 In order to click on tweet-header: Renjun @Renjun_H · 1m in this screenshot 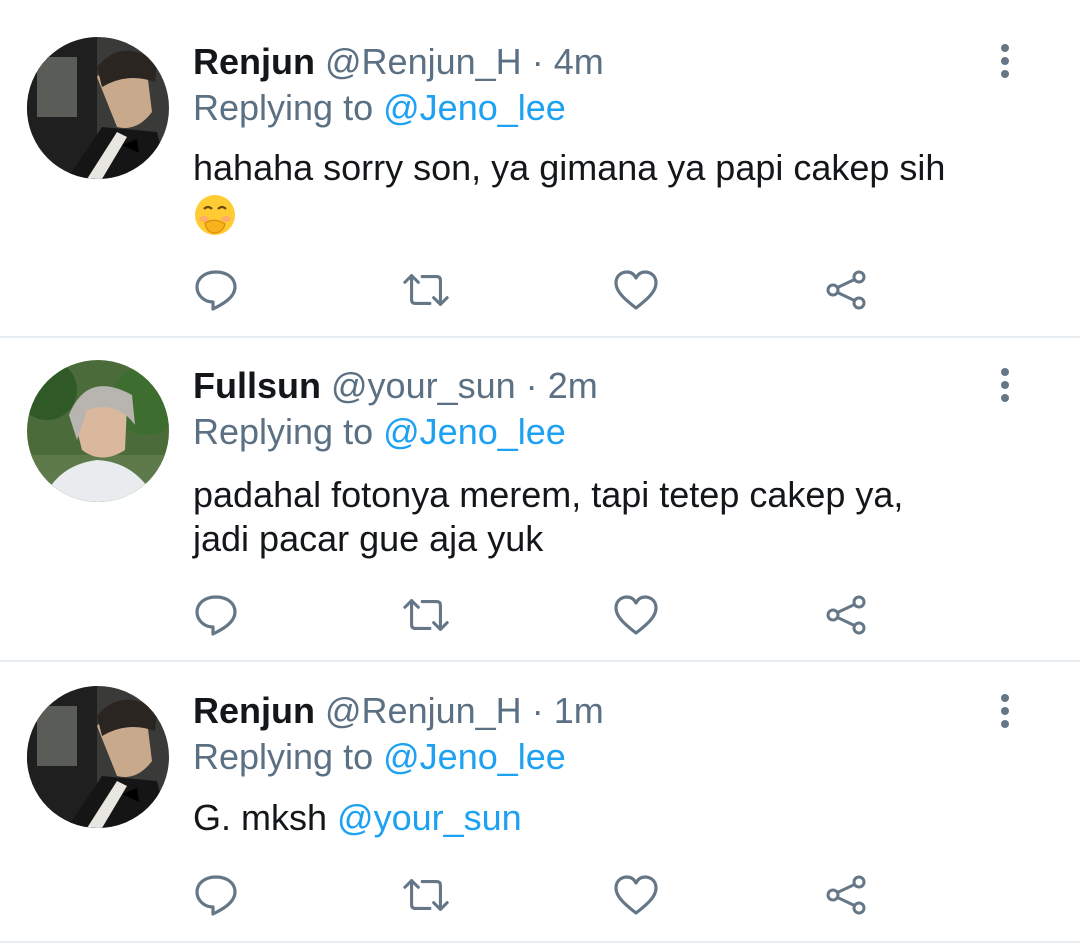, I will do `click(398, 711)`.